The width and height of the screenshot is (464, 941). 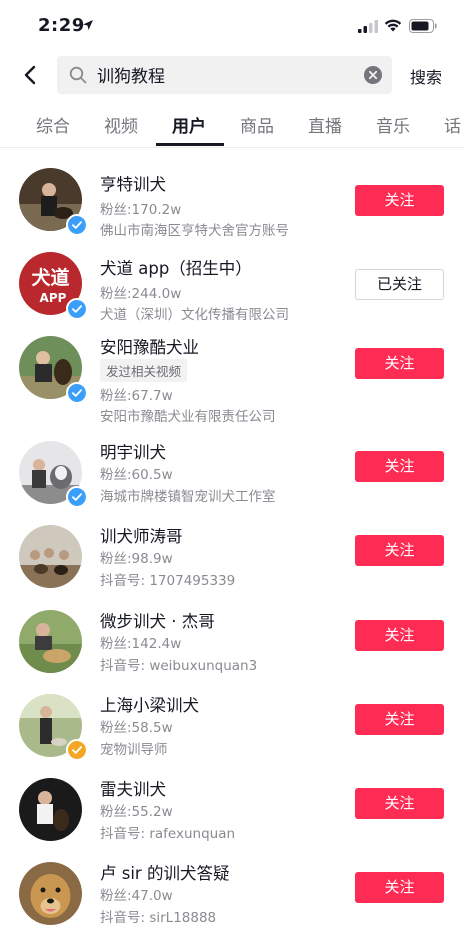 I want to click on tab-comprehensive: 综合, so click(x=53, y=124).